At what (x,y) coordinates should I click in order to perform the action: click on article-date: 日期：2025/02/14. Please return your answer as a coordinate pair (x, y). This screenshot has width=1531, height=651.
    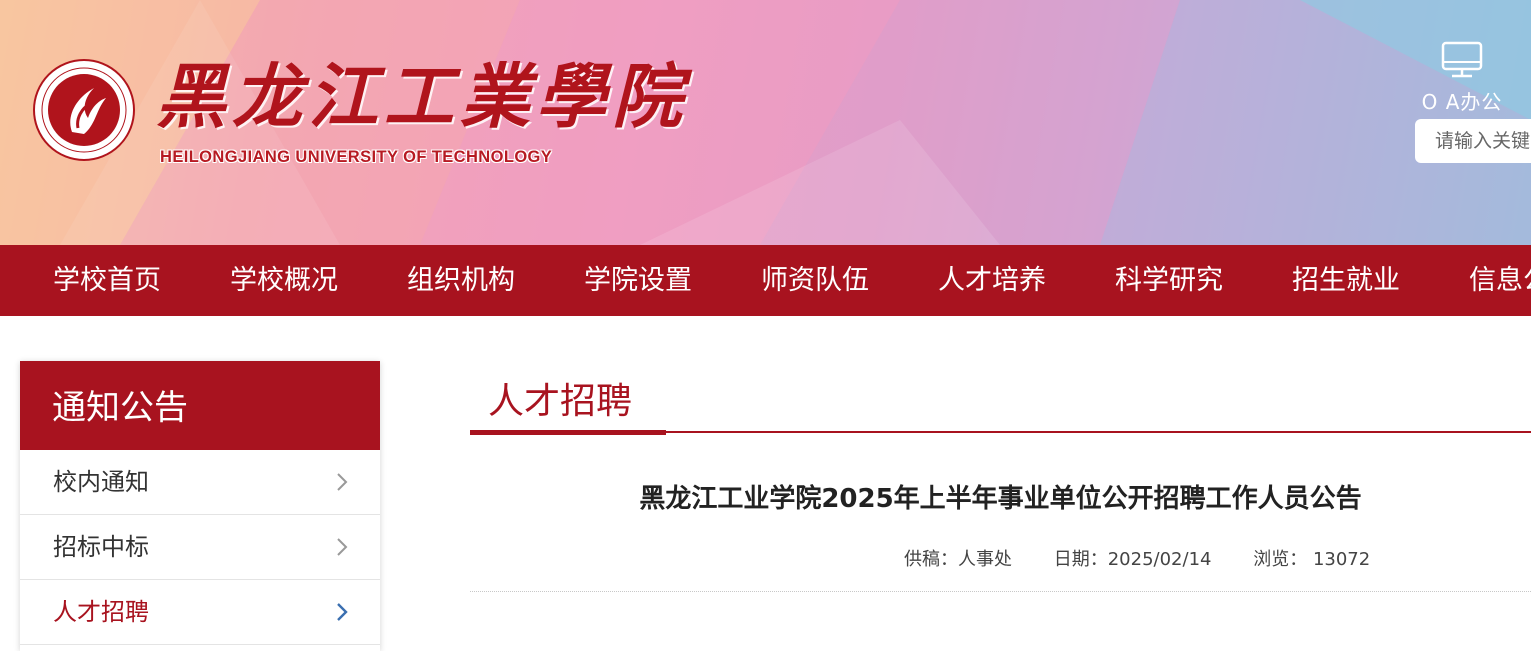
    Looking at the image, I should click on (1132, 559).